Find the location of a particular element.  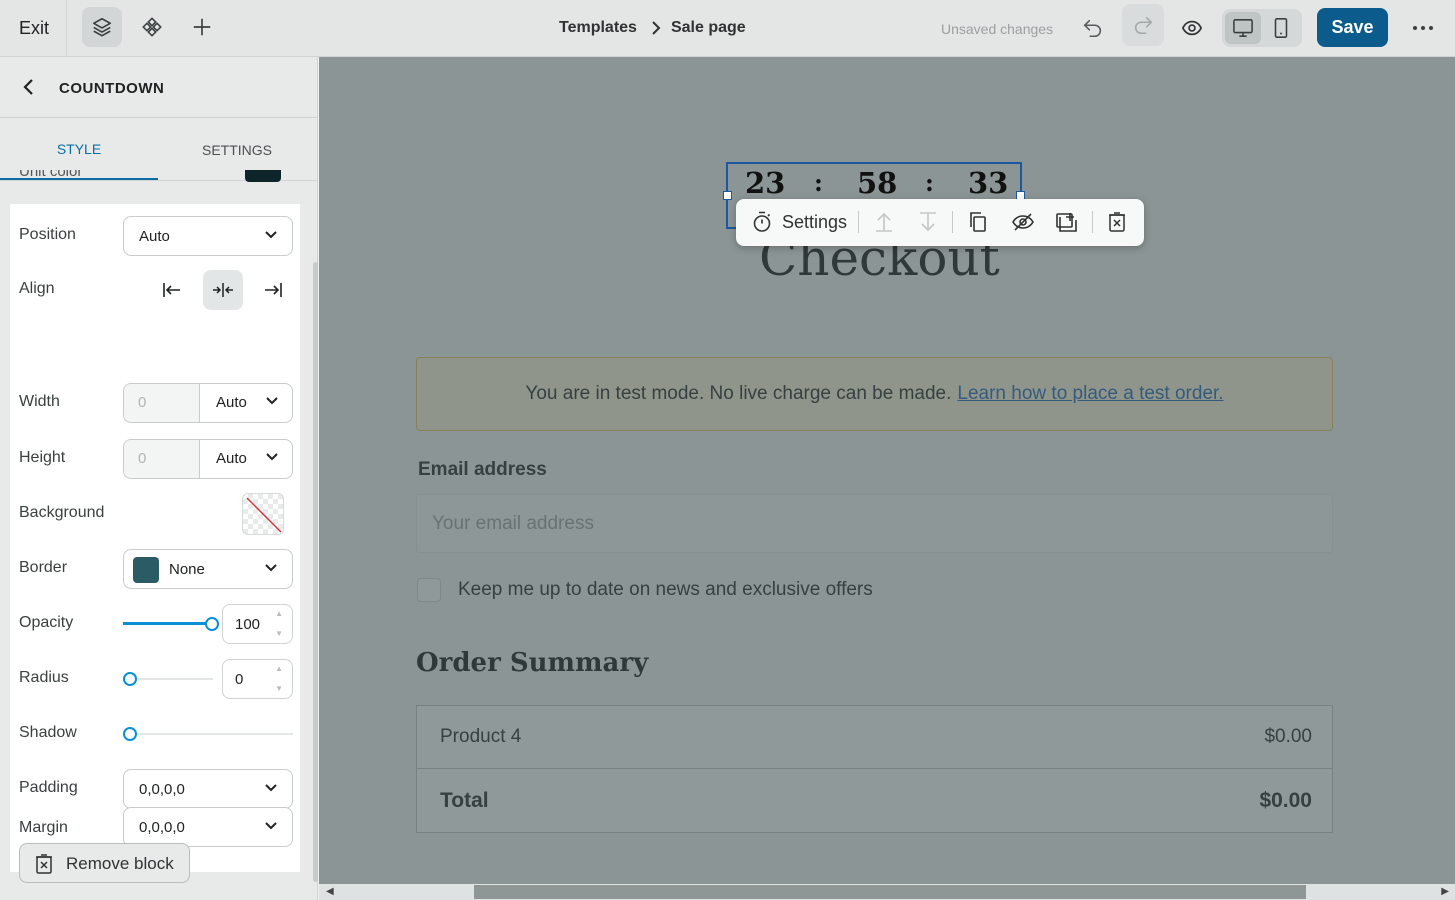

align-left-button is located at coordinates (172, 290).